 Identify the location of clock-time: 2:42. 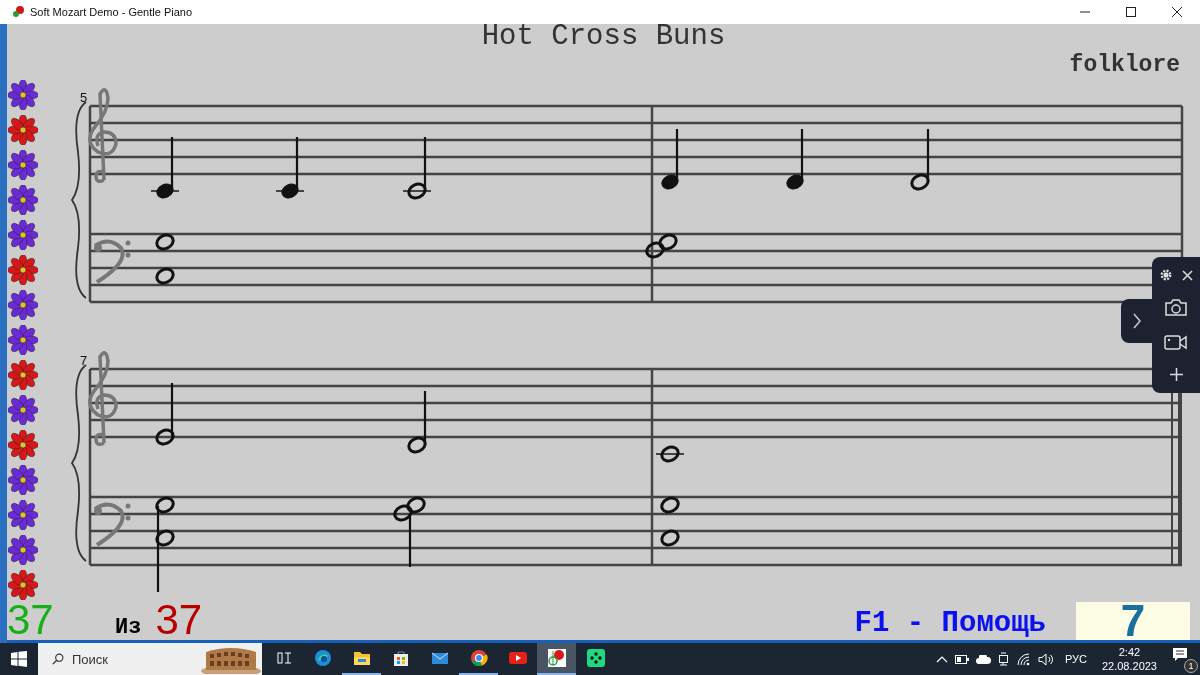
(1129, 652).